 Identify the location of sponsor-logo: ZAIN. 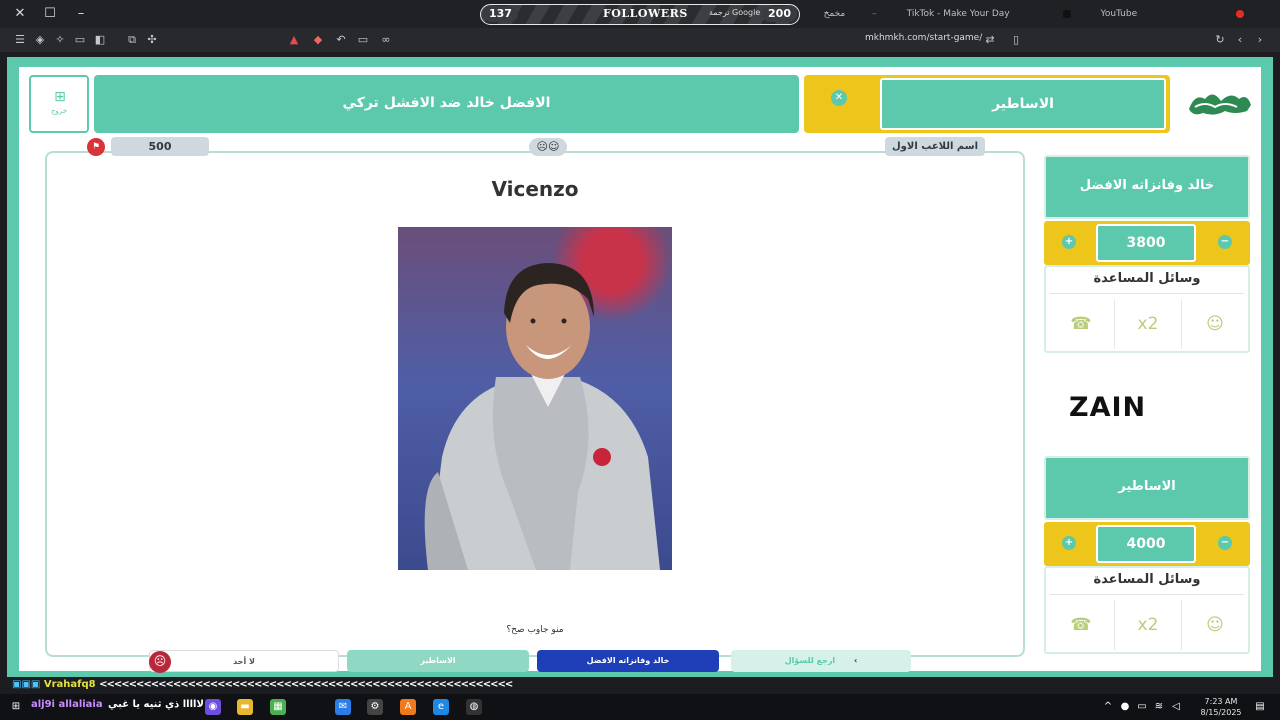
(1108, 407).